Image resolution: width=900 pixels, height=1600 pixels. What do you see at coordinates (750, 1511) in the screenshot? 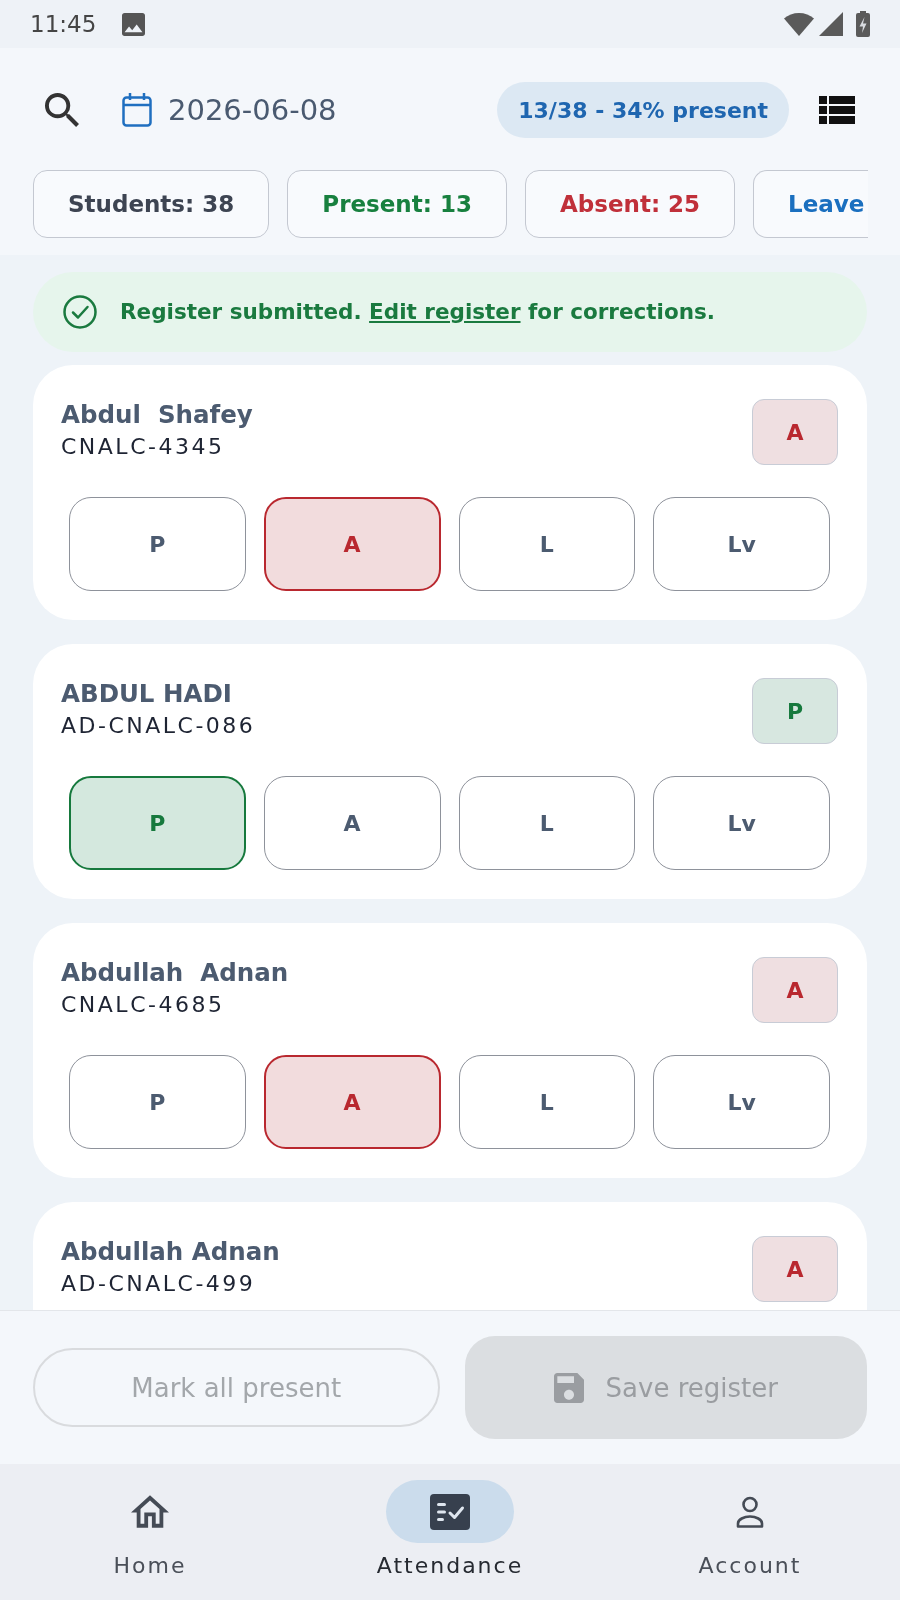
I see `person-icon` at bounding box center [750, 1511].